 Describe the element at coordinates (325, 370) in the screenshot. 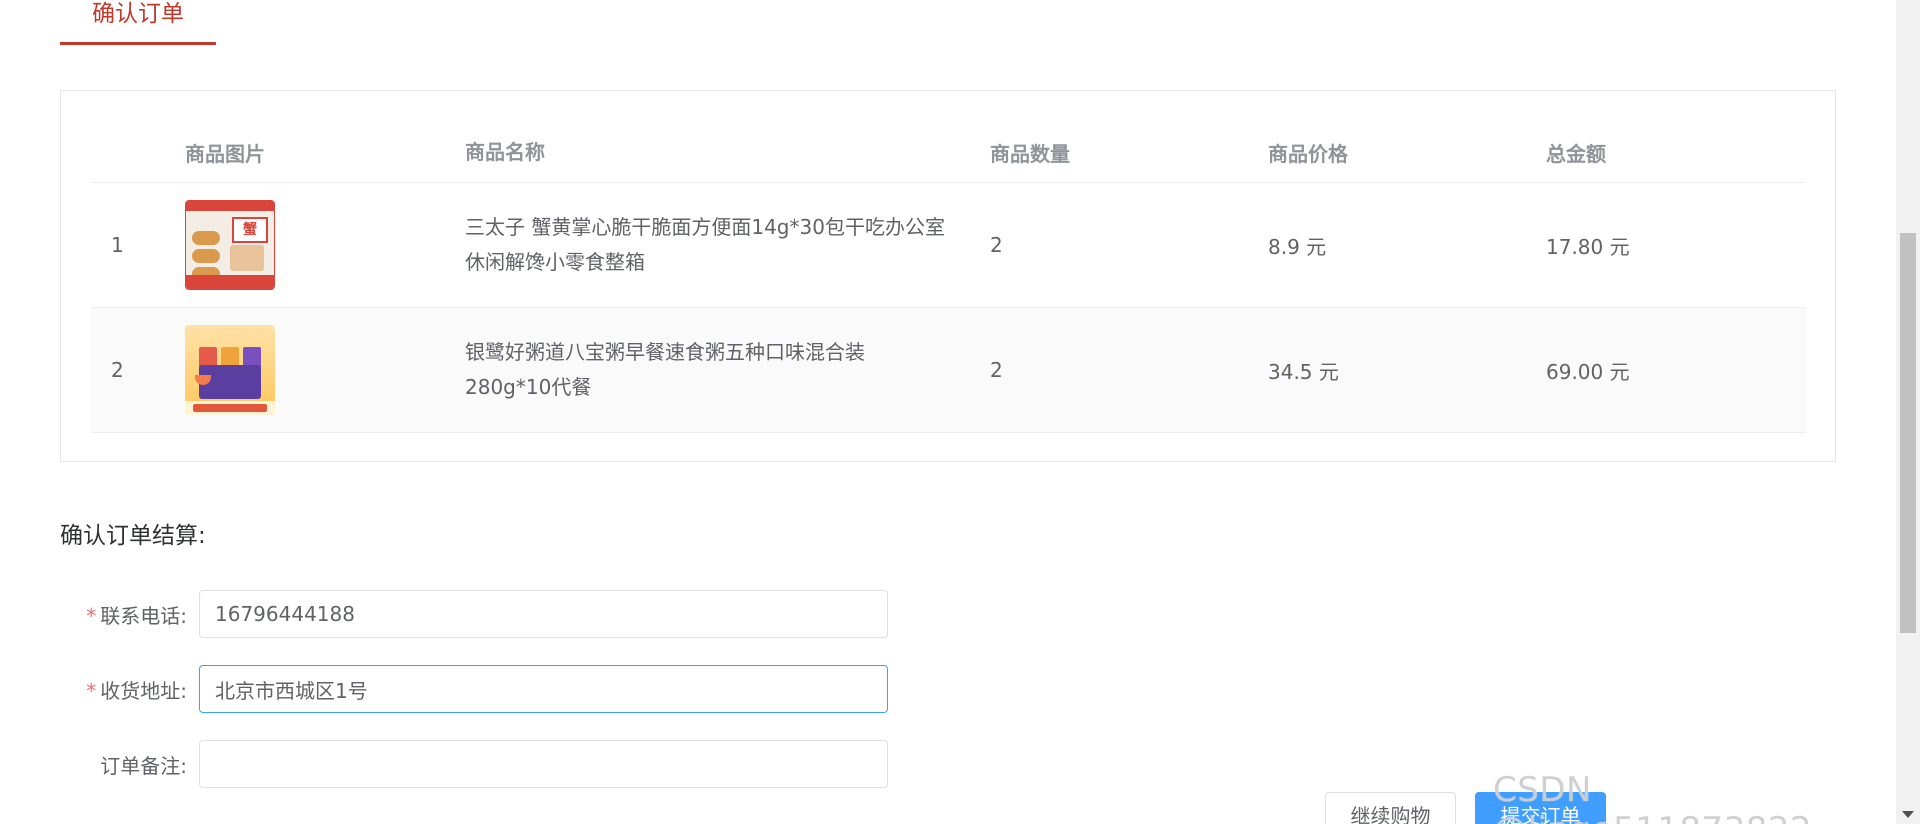

I see `row-image-cell` at that location.